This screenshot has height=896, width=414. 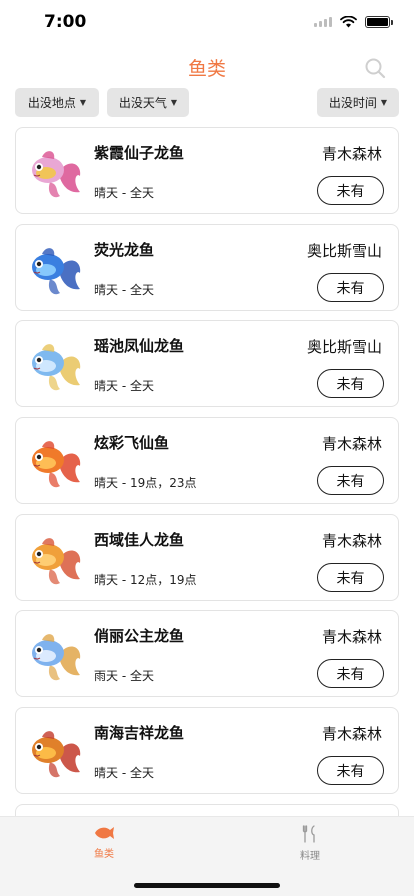 What do you see at coordinates (65, 22) in the screenshot?
I see `status-time: 7:00` at bounding box center [65, 22].